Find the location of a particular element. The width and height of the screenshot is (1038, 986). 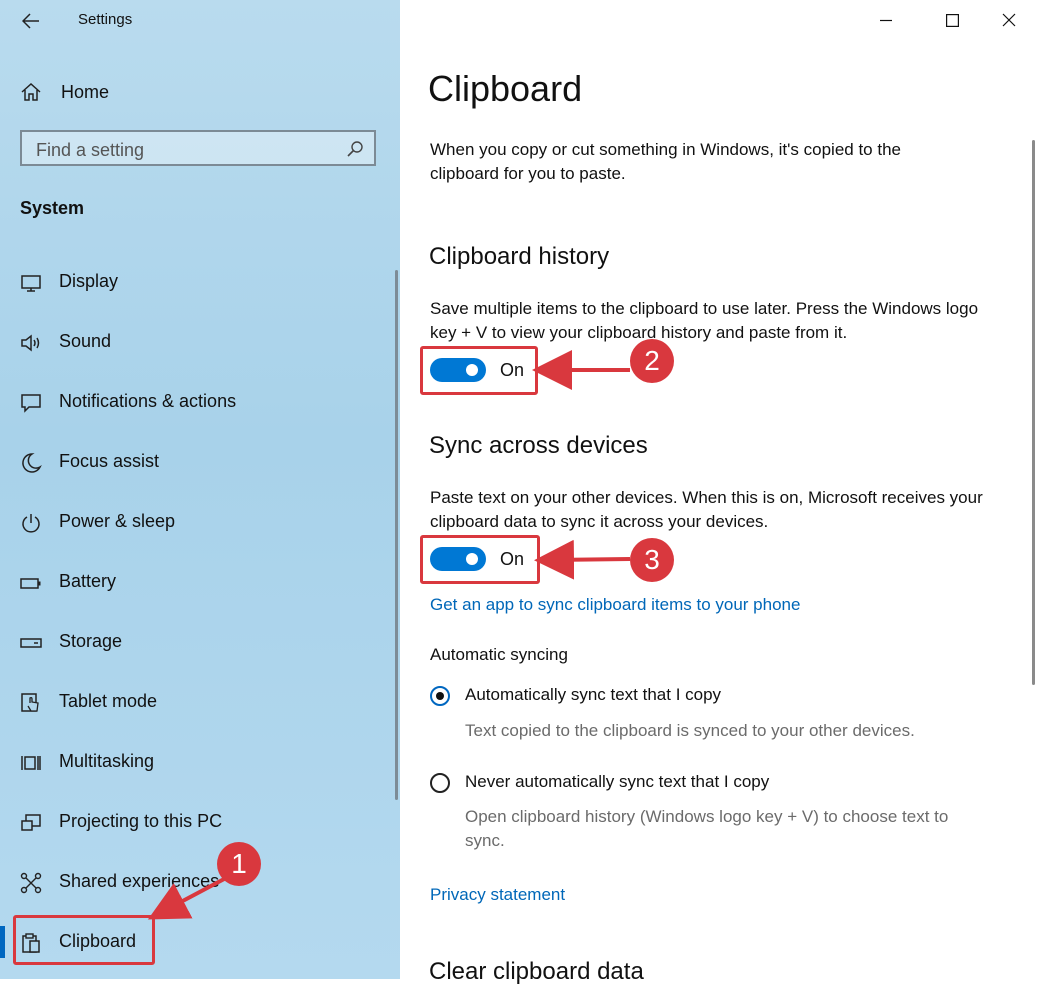

auto-sync-radio is located at coordinates (440, 696).